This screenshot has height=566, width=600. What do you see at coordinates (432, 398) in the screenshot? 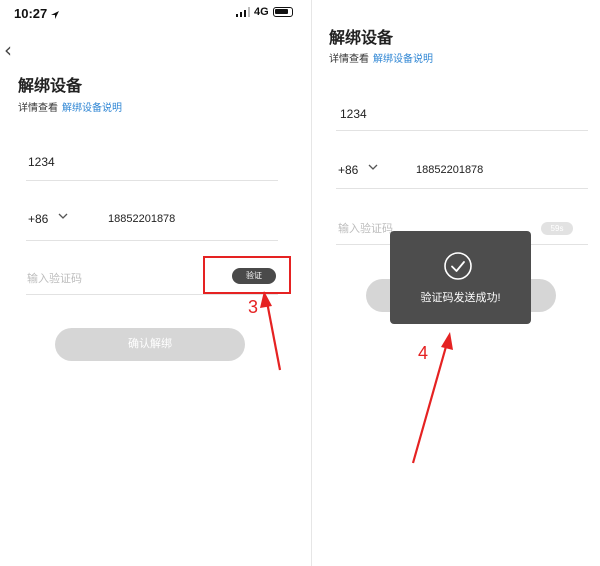
I see `arrow-to-toast-icon` at bounding box center [432, 398].